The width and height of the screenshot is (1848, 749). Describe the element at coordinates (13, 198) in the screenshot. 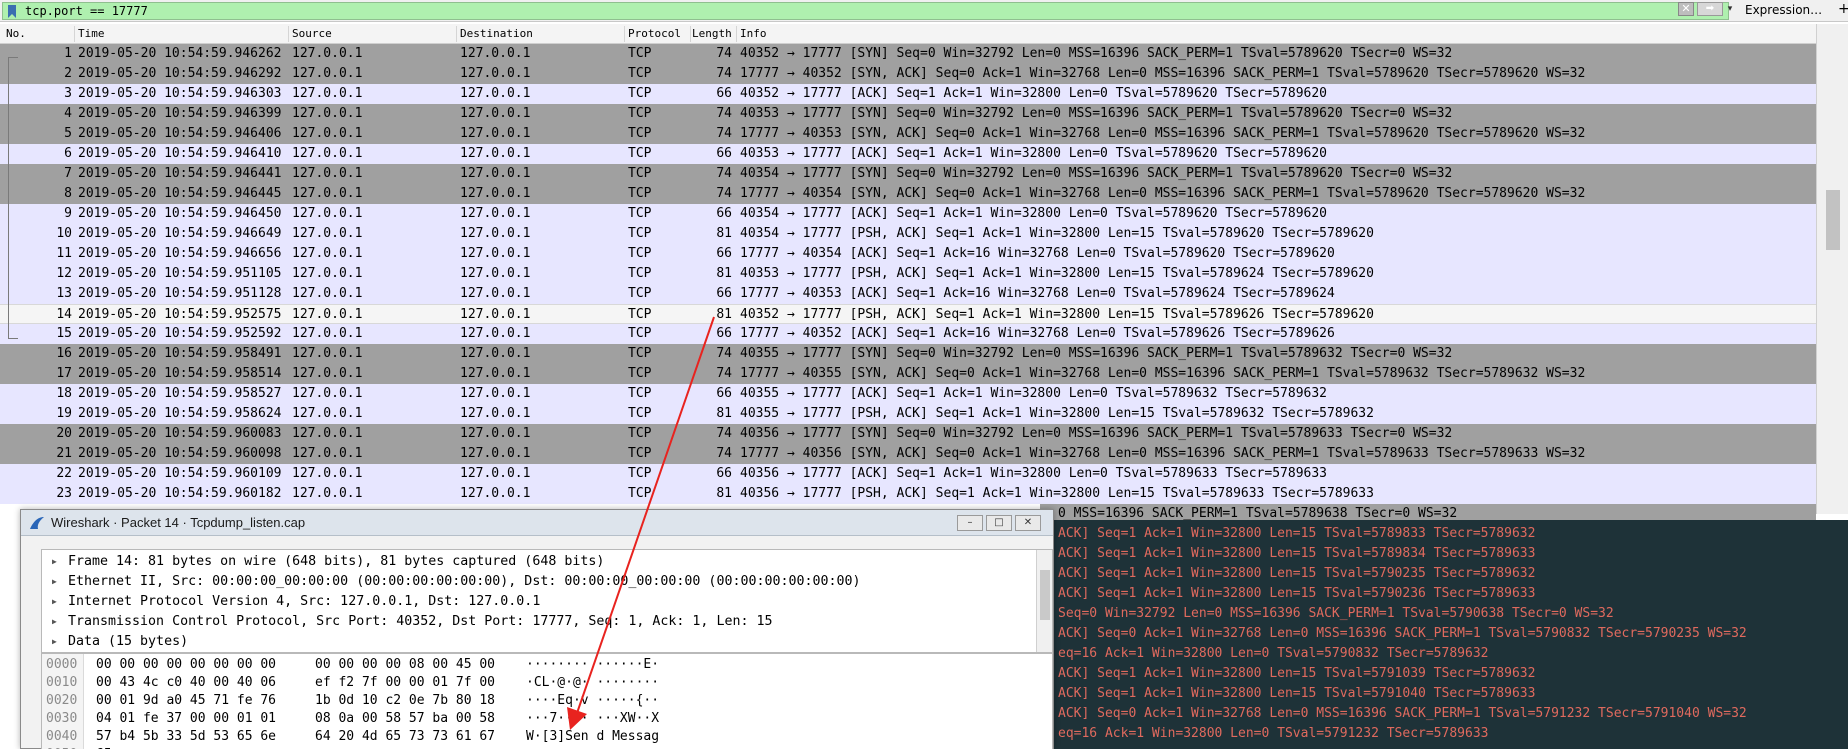

I see `conversation-bracket` at that location.